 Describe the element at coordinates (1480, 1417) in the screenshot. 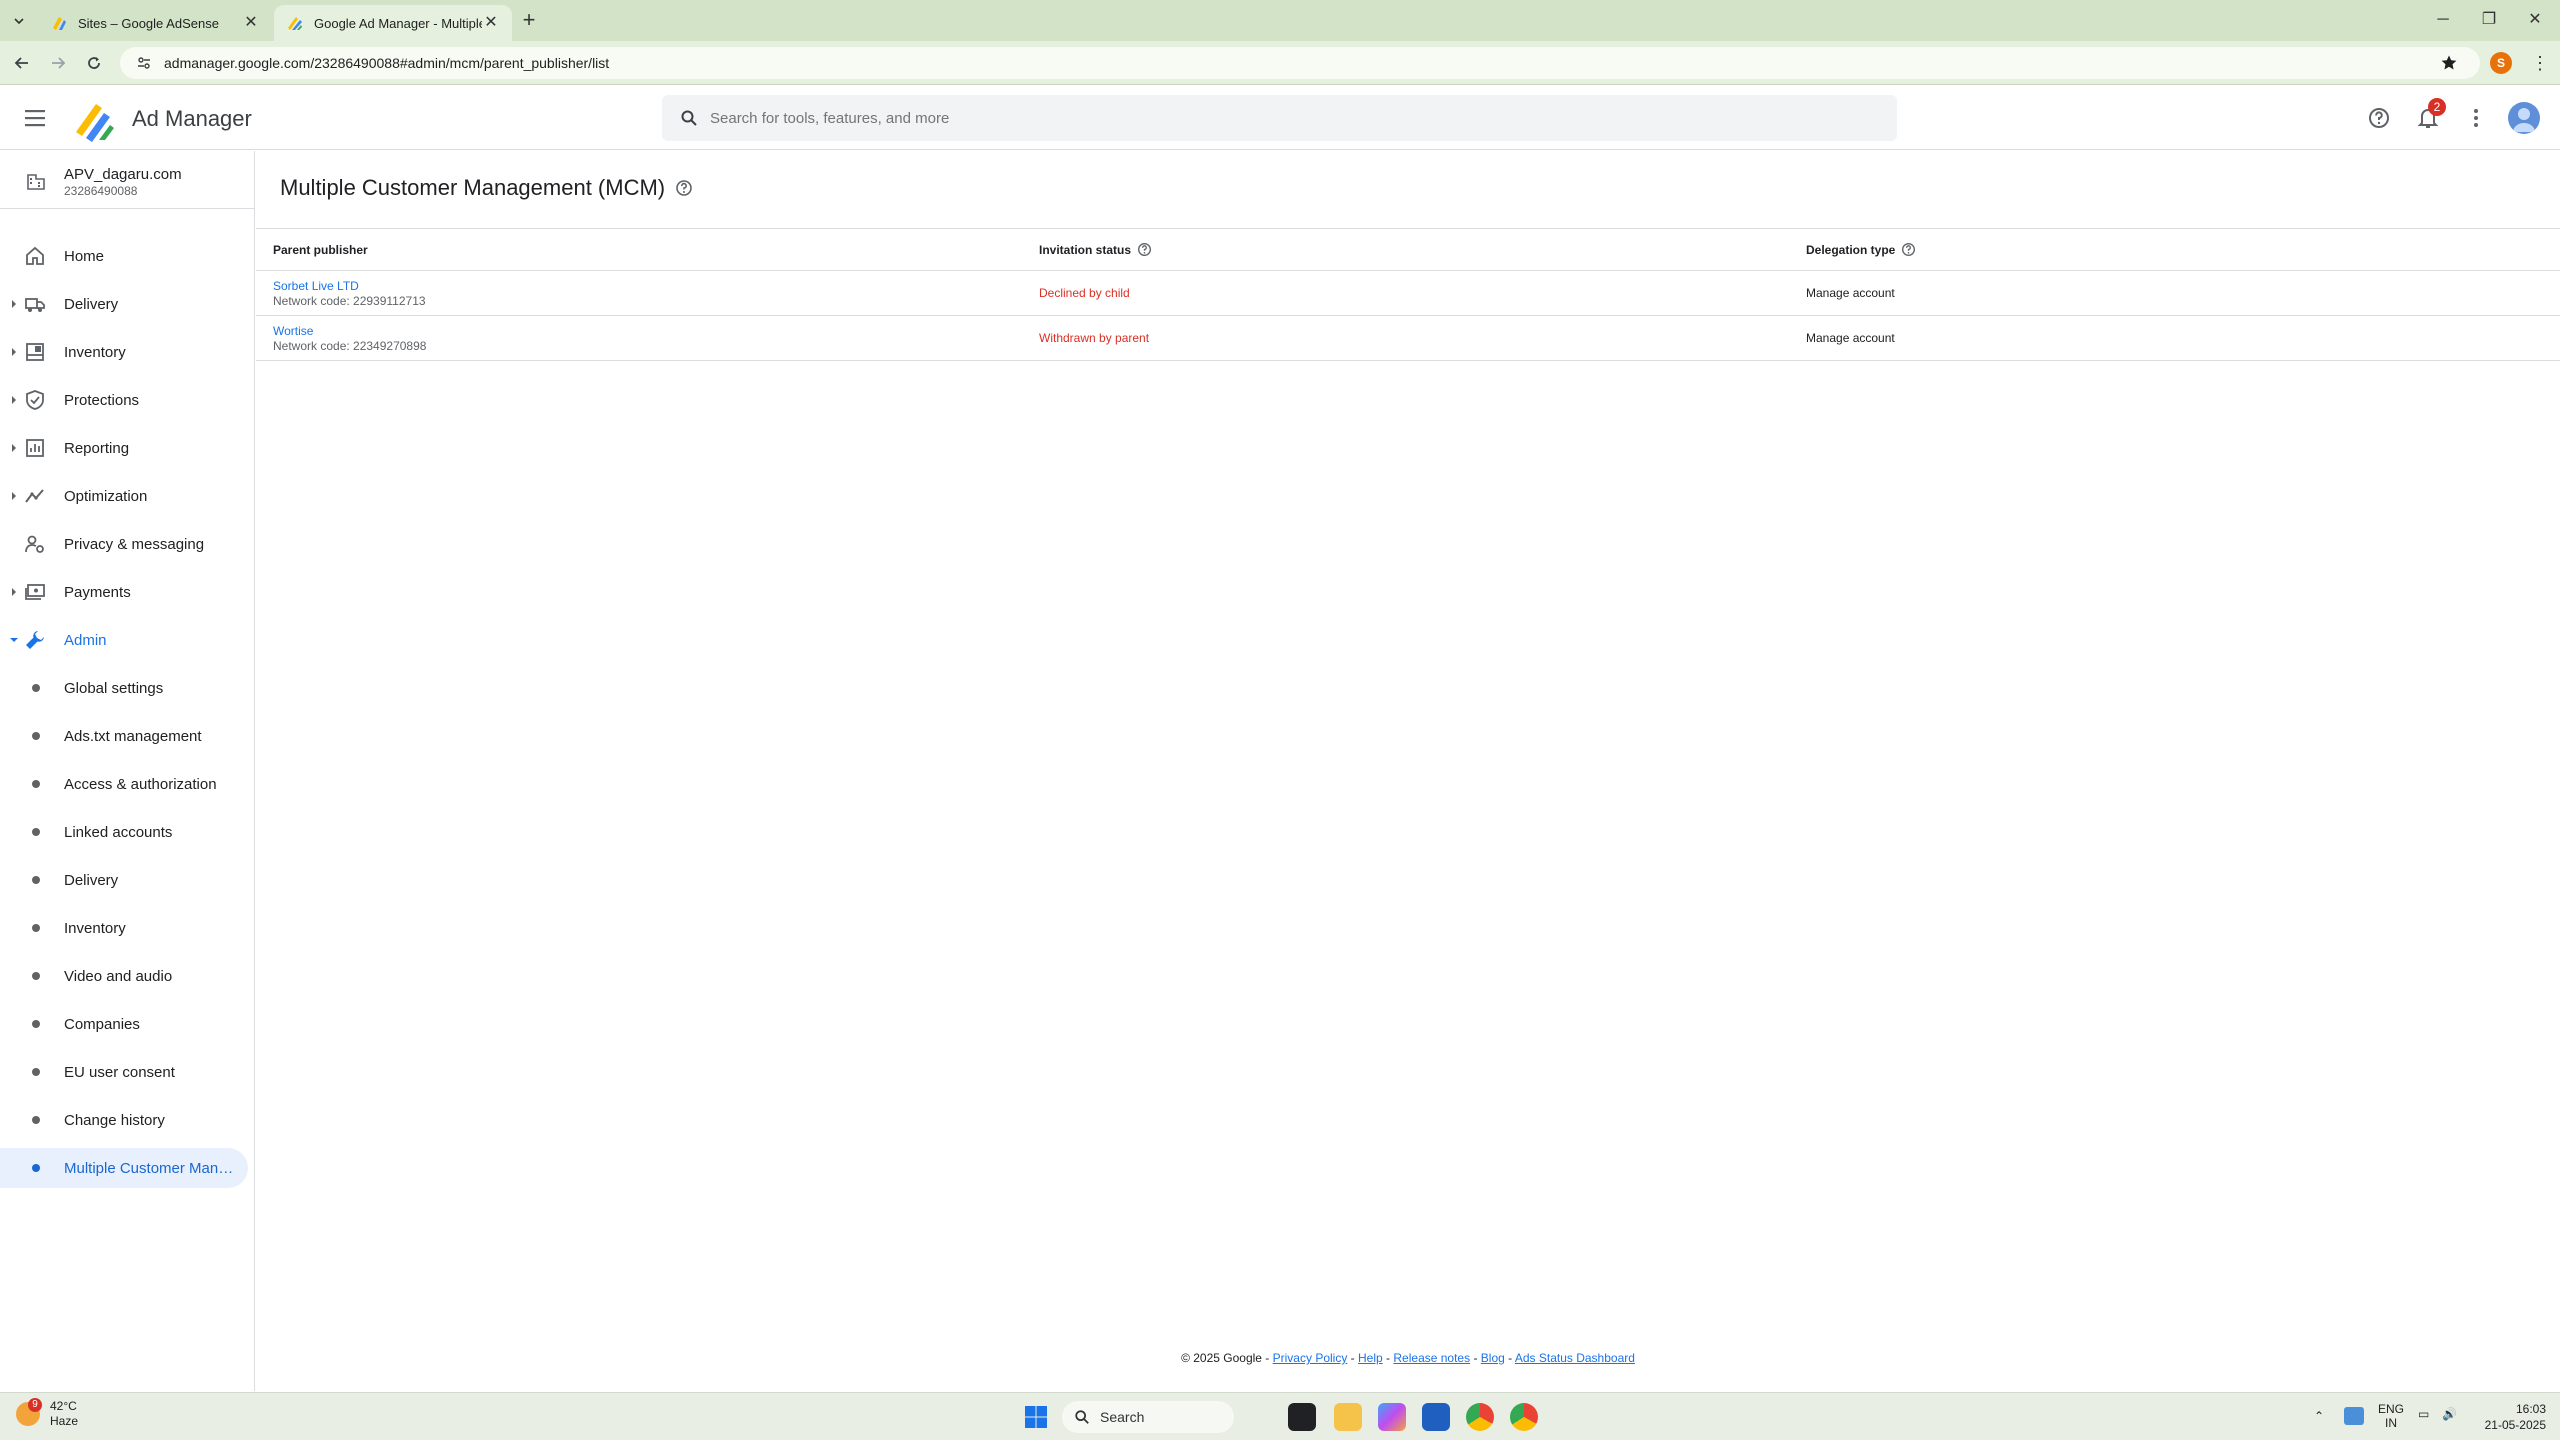

I see `chrome-app-icon` at that location.